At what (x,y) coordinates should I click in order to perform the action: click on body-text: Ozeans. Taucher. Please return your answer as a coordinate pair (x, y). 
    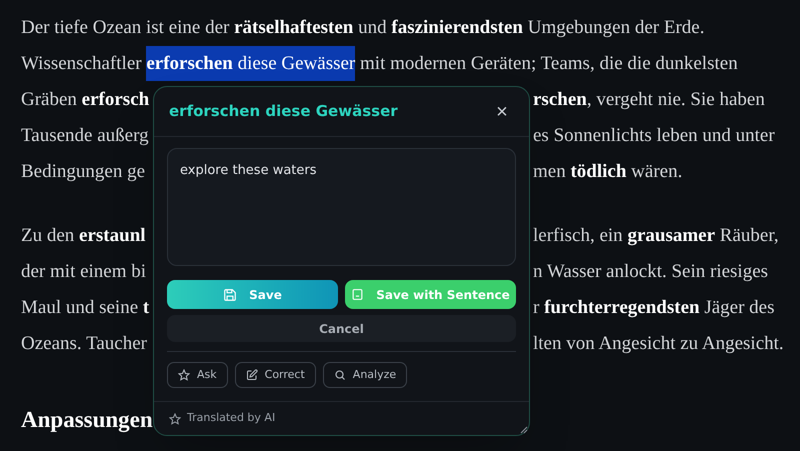
    Looking at the image, I should click on (84, 344).